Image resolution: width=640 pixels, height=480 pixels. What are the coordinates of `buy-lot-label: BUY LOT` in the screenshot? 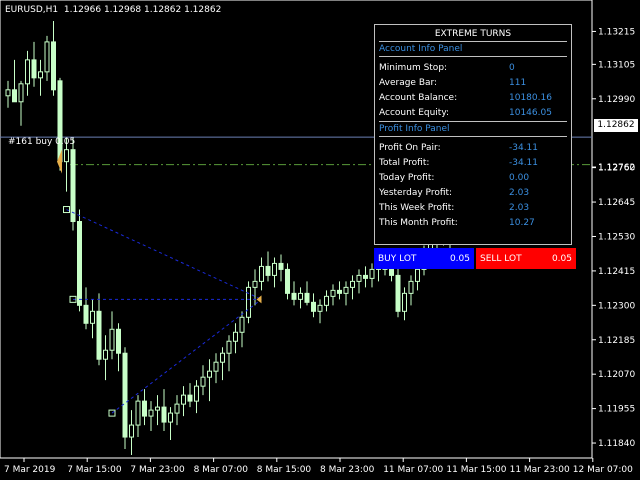 It's located at (397, 258).